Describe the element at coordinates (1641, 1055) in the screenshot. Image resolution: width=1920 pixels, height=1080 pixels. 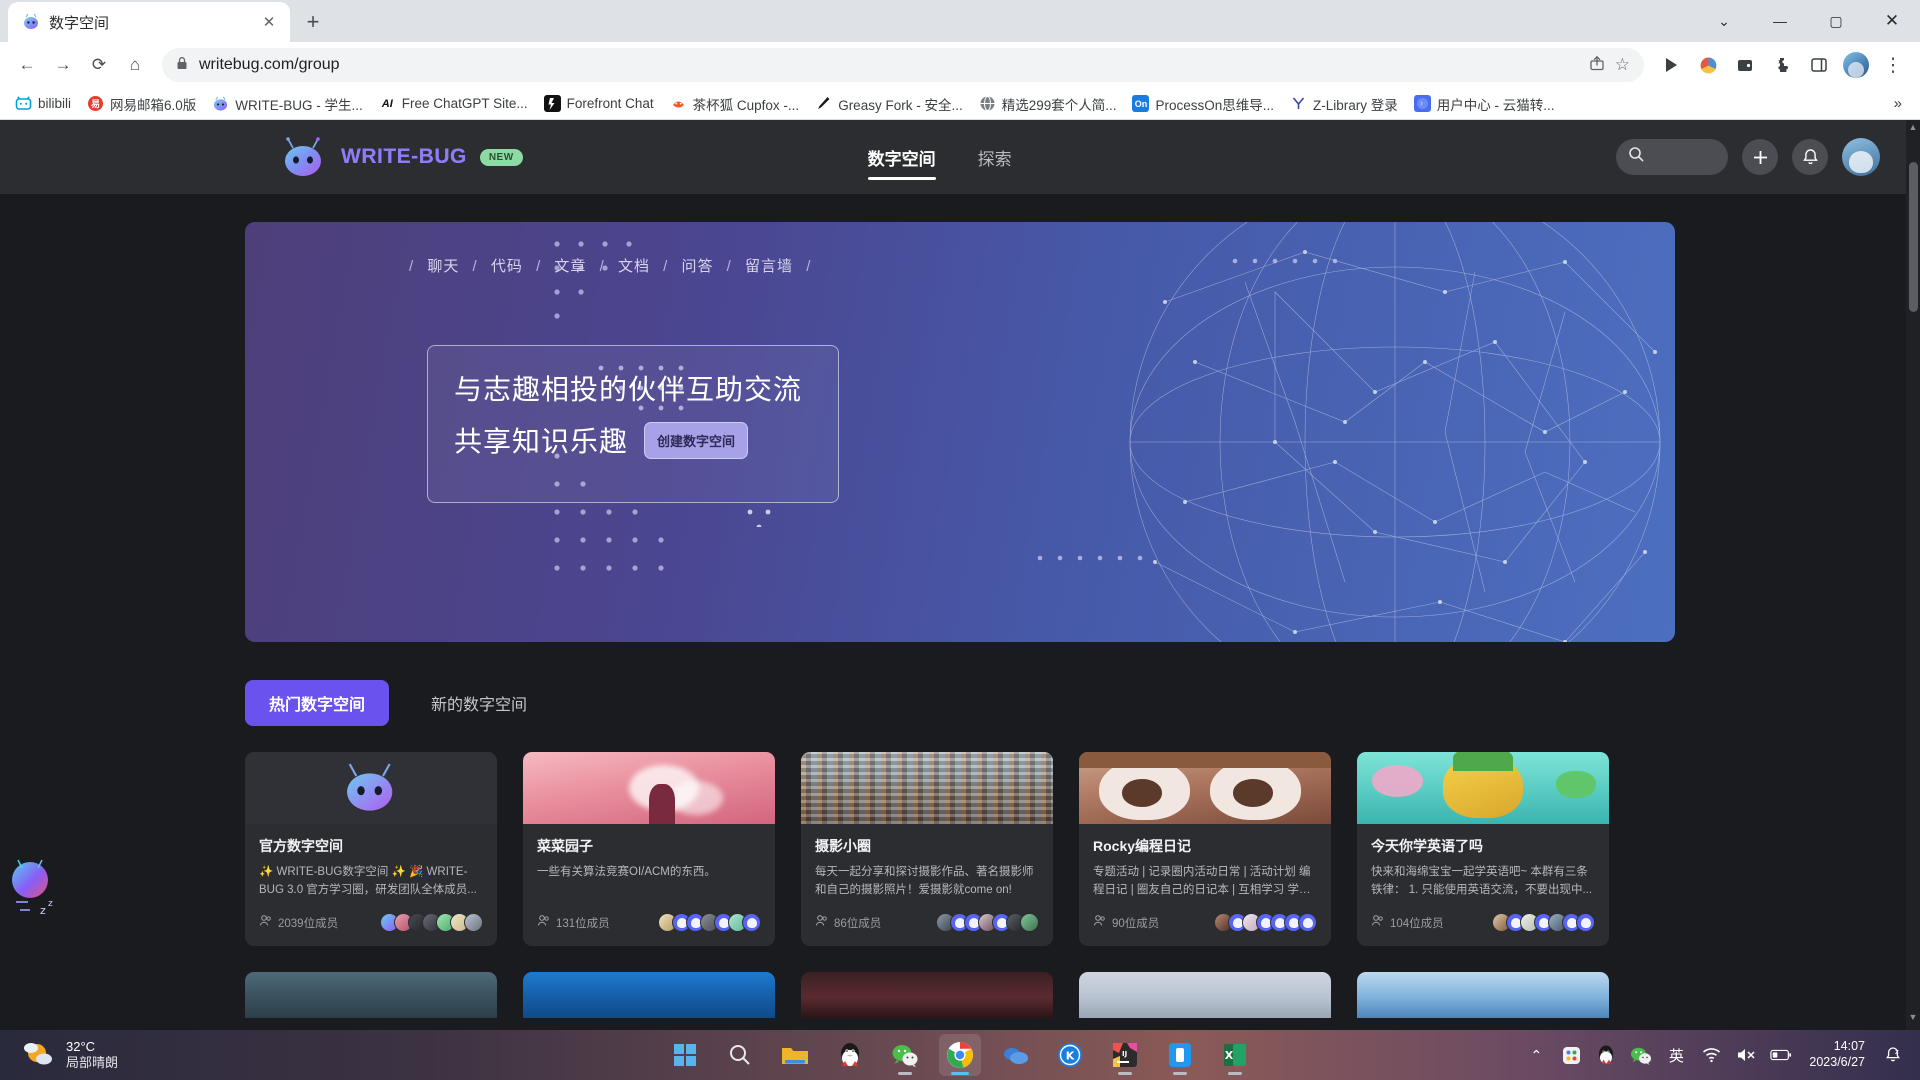
I see `wechat-tray-icon` at that location.